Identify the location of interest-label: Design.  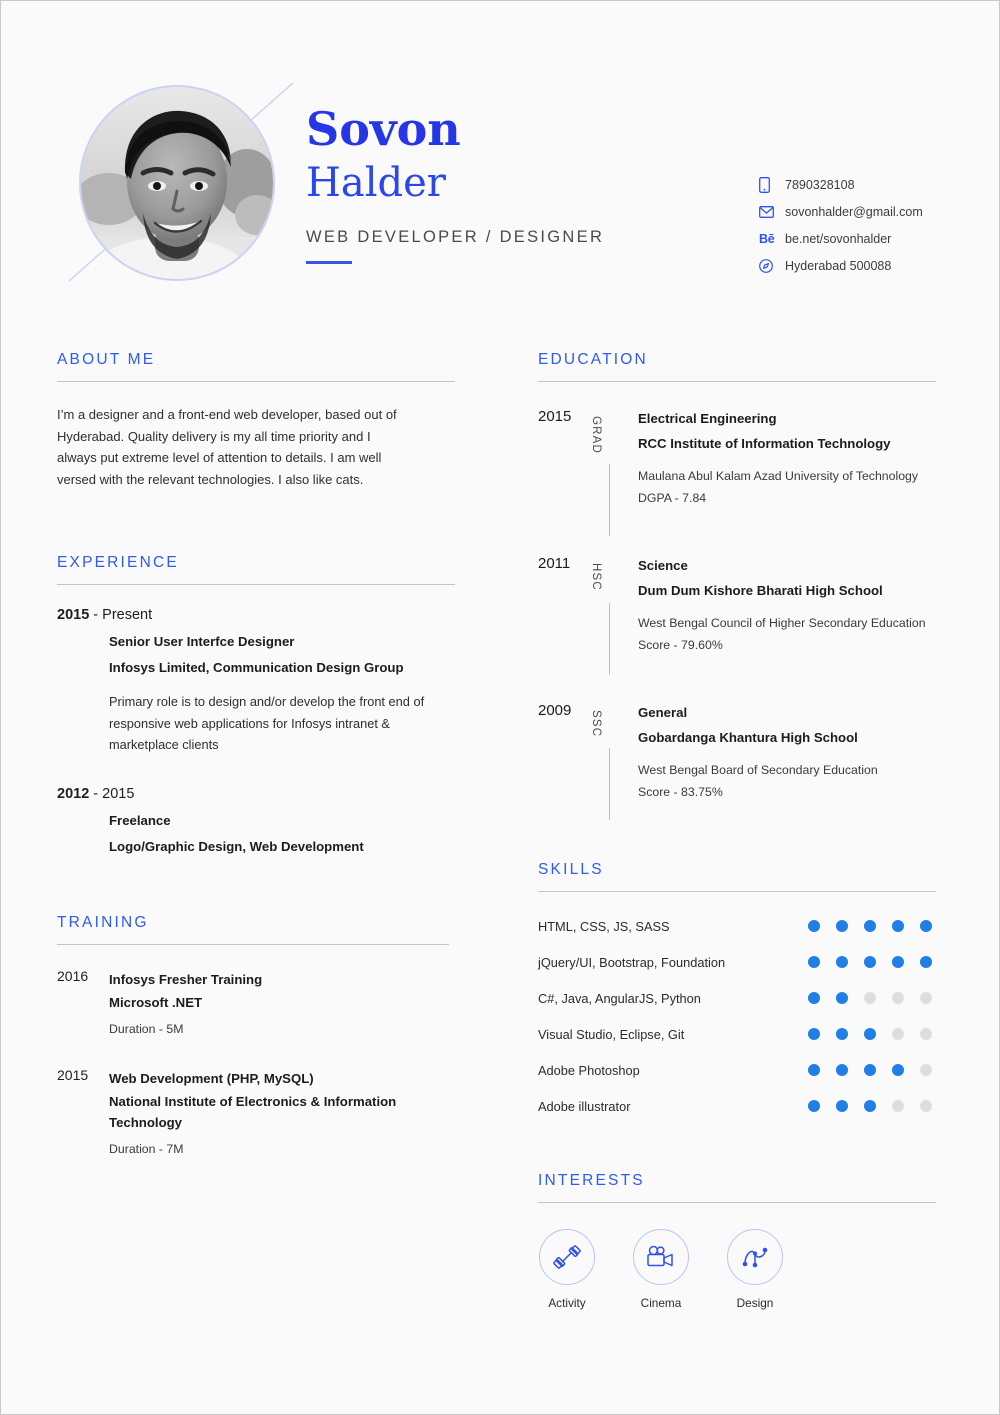
(755, 1303).